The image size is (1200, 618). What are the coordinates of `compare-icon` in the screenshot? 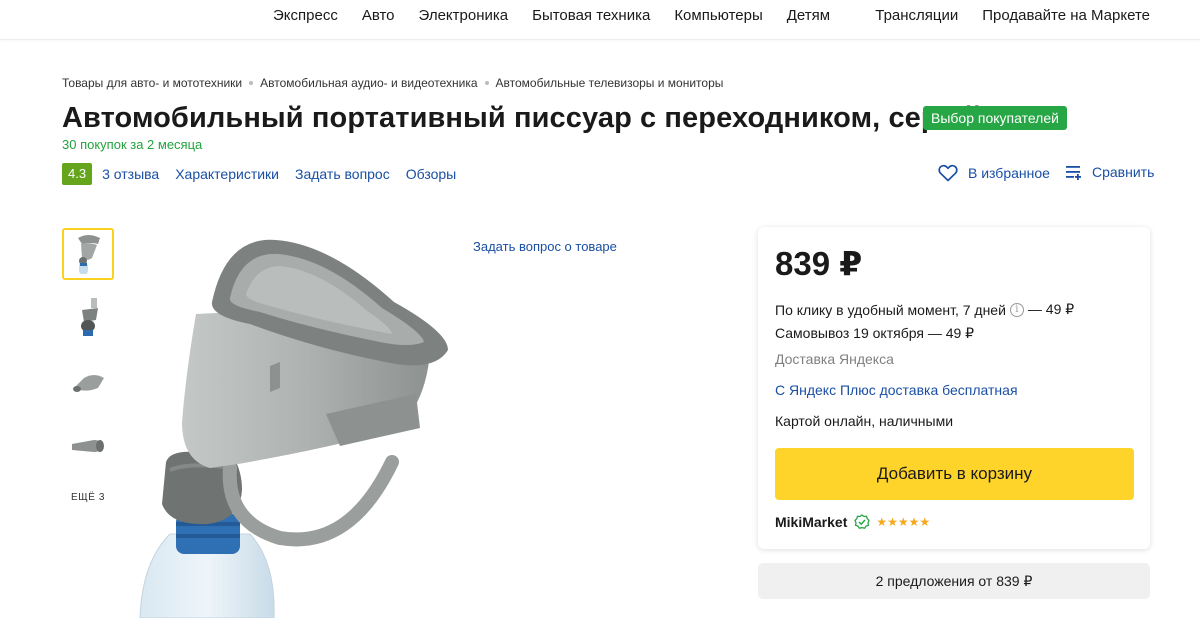 It's located at (1073, 173).